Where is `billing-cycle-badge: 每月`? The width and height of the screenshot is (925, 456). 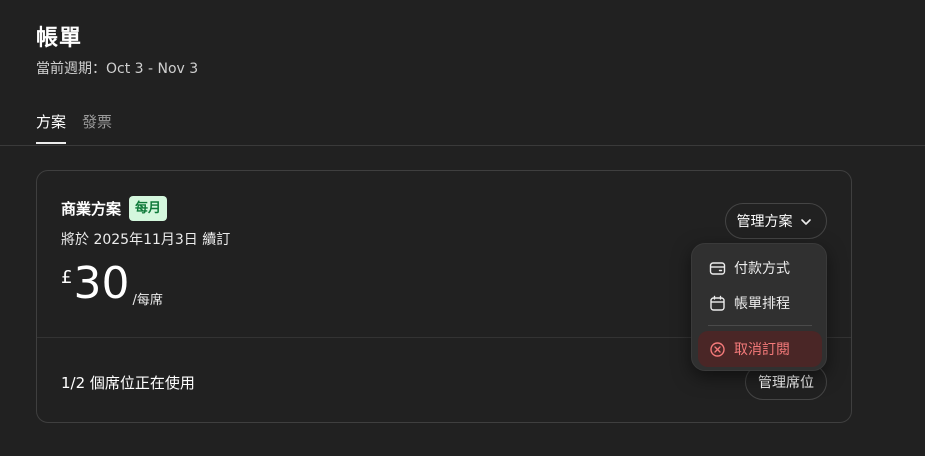 billing-cycle-badge: 每月 is located at coordinates (148, 208).